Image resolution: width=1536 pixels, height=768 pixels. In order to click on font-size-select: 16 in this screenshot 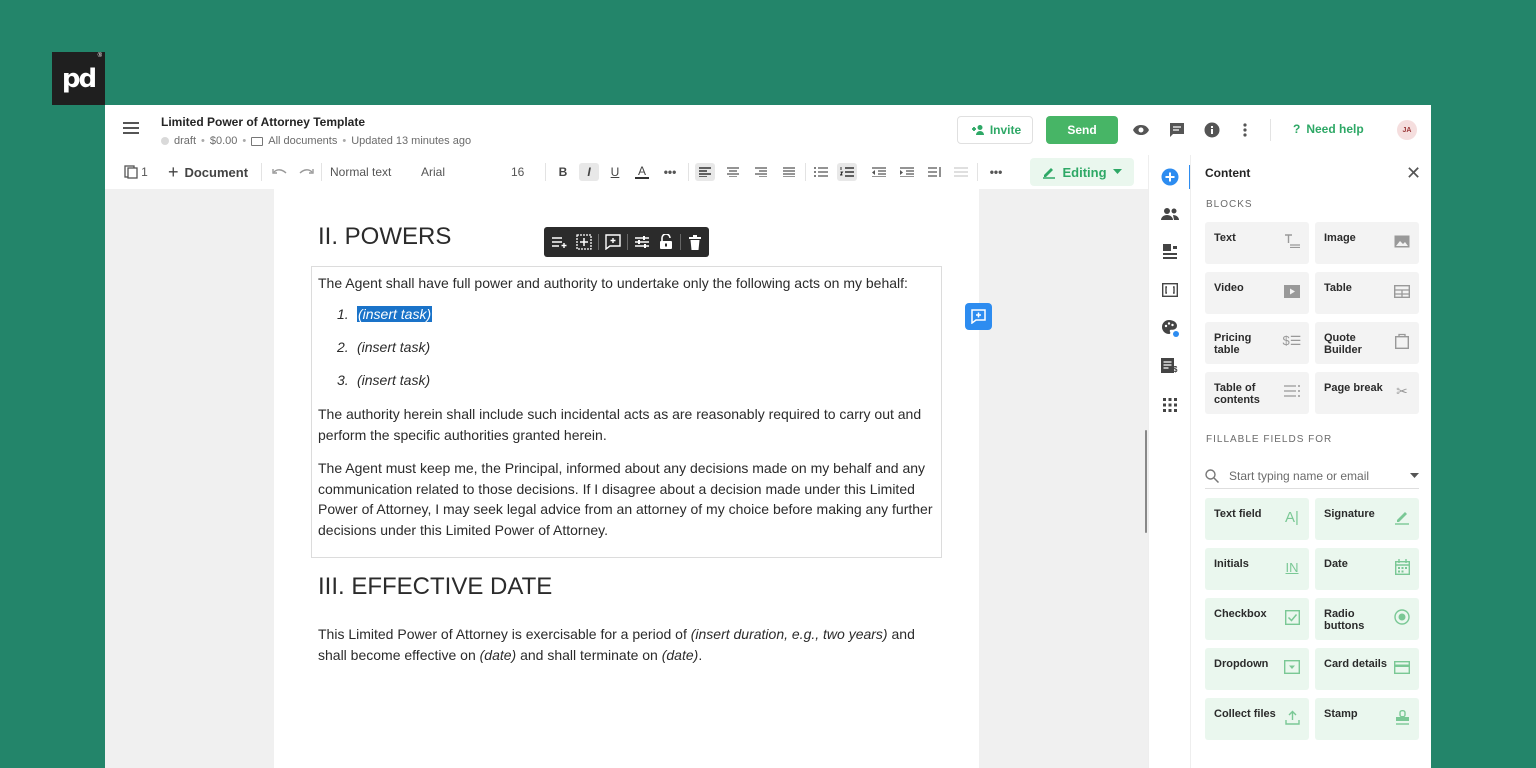, I will do `click(521, 172)`.